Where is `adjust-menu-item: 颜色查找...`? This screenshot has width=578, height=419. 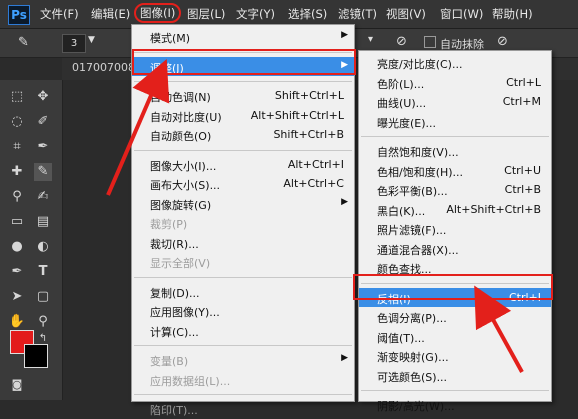
adjust-menu-item: 颜色查找... is located at coordinates (455, 268).